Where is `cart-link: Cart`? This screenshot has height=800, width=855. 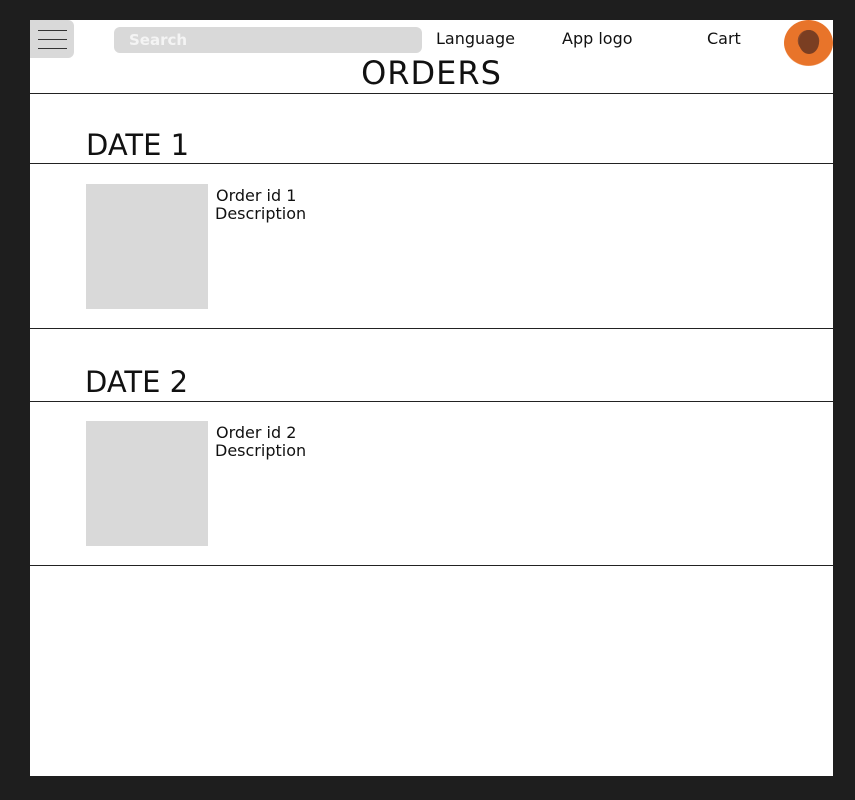
cart-link: Cart is located at coordinates (724, 38).